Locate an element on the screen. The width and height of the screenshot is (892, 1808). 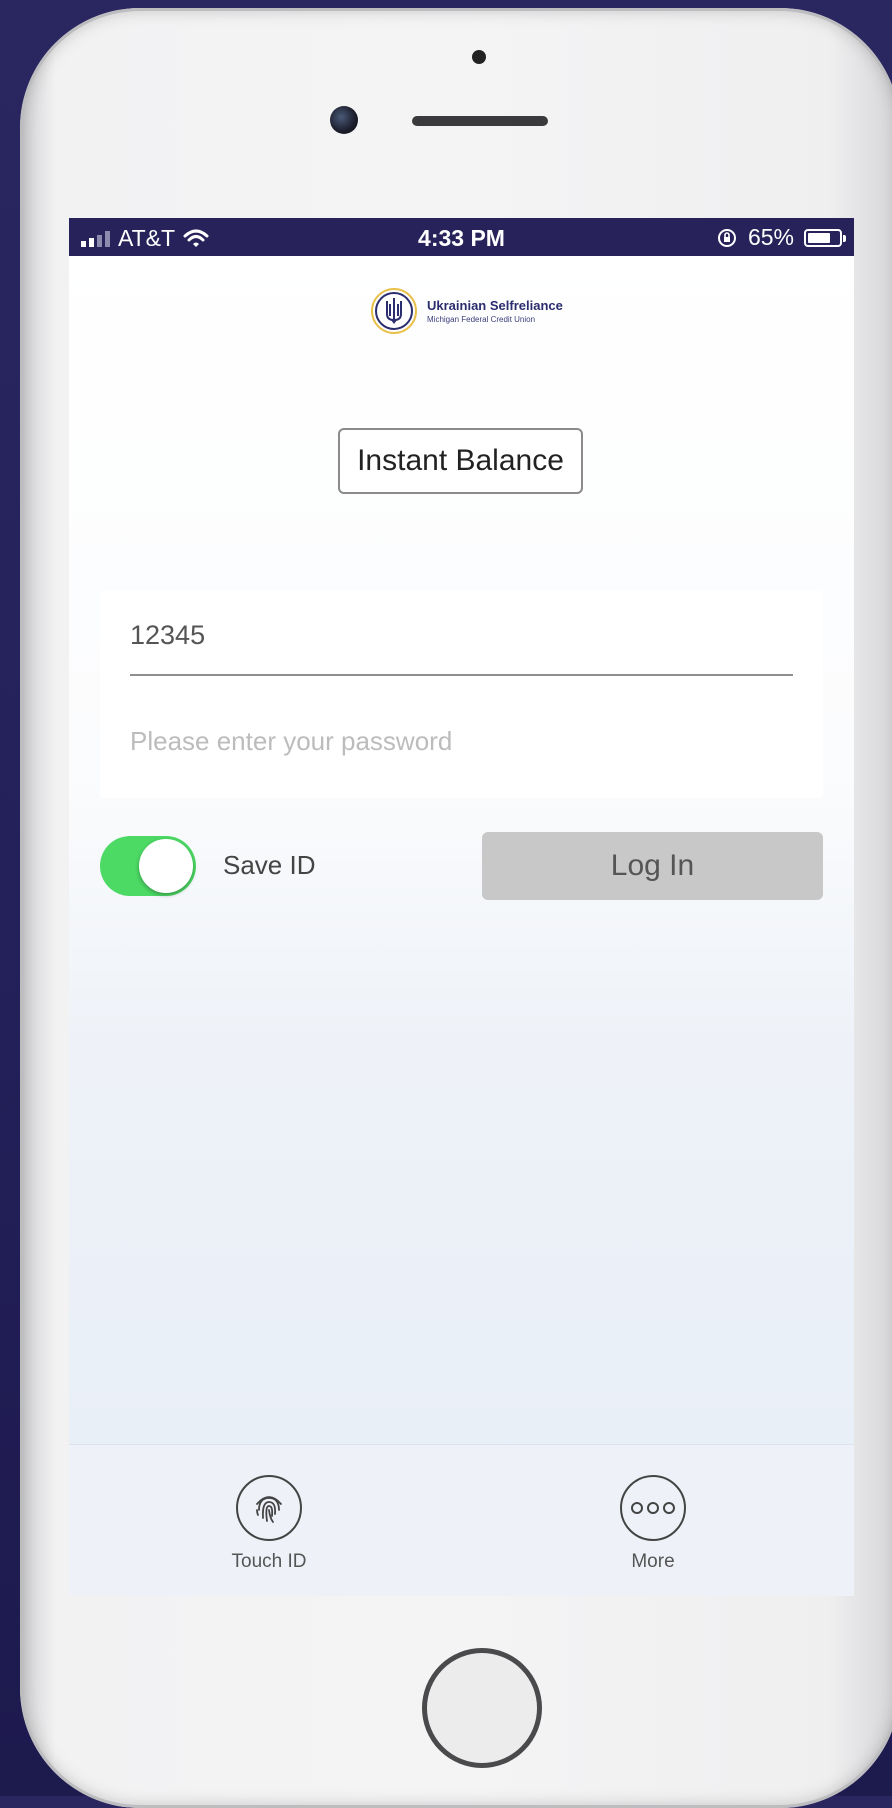
more-circle is located at coordinates (653, 1508).